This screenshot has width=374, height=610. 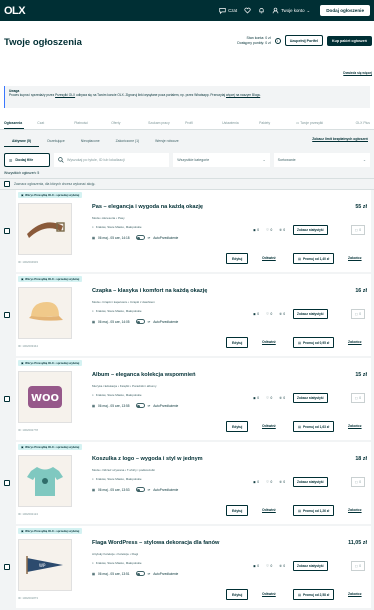 I want to click on tab-przesylki: ▭ Twoje przesyłki, so click(x=322, y=123).